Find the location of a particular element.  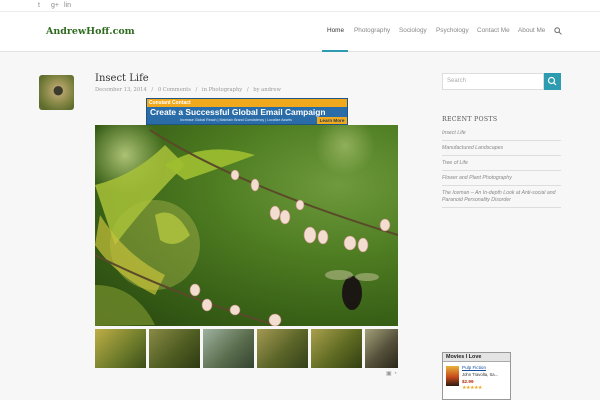

recent-post-link: Flower and Plant Photography is located at coordinates (501, 178).